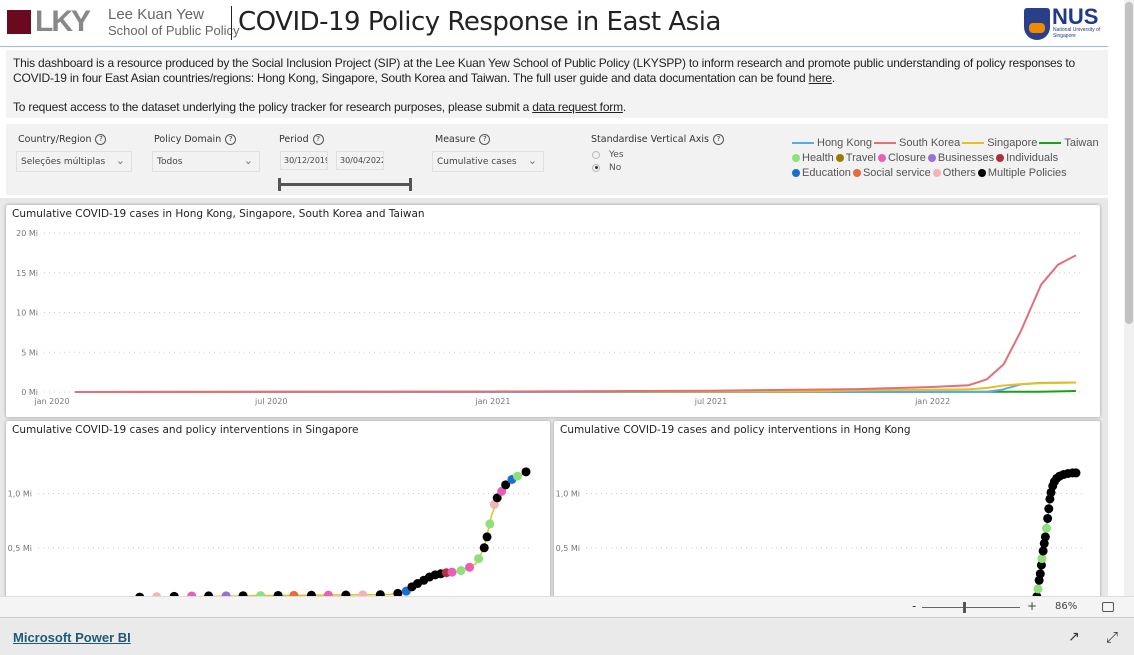 This screenshot has width=1134, height=655. What do you see at coordinates (492, 401) in the screenshot?
I see `x-tick-label: jan 2021` at bounding box center [492, 401].